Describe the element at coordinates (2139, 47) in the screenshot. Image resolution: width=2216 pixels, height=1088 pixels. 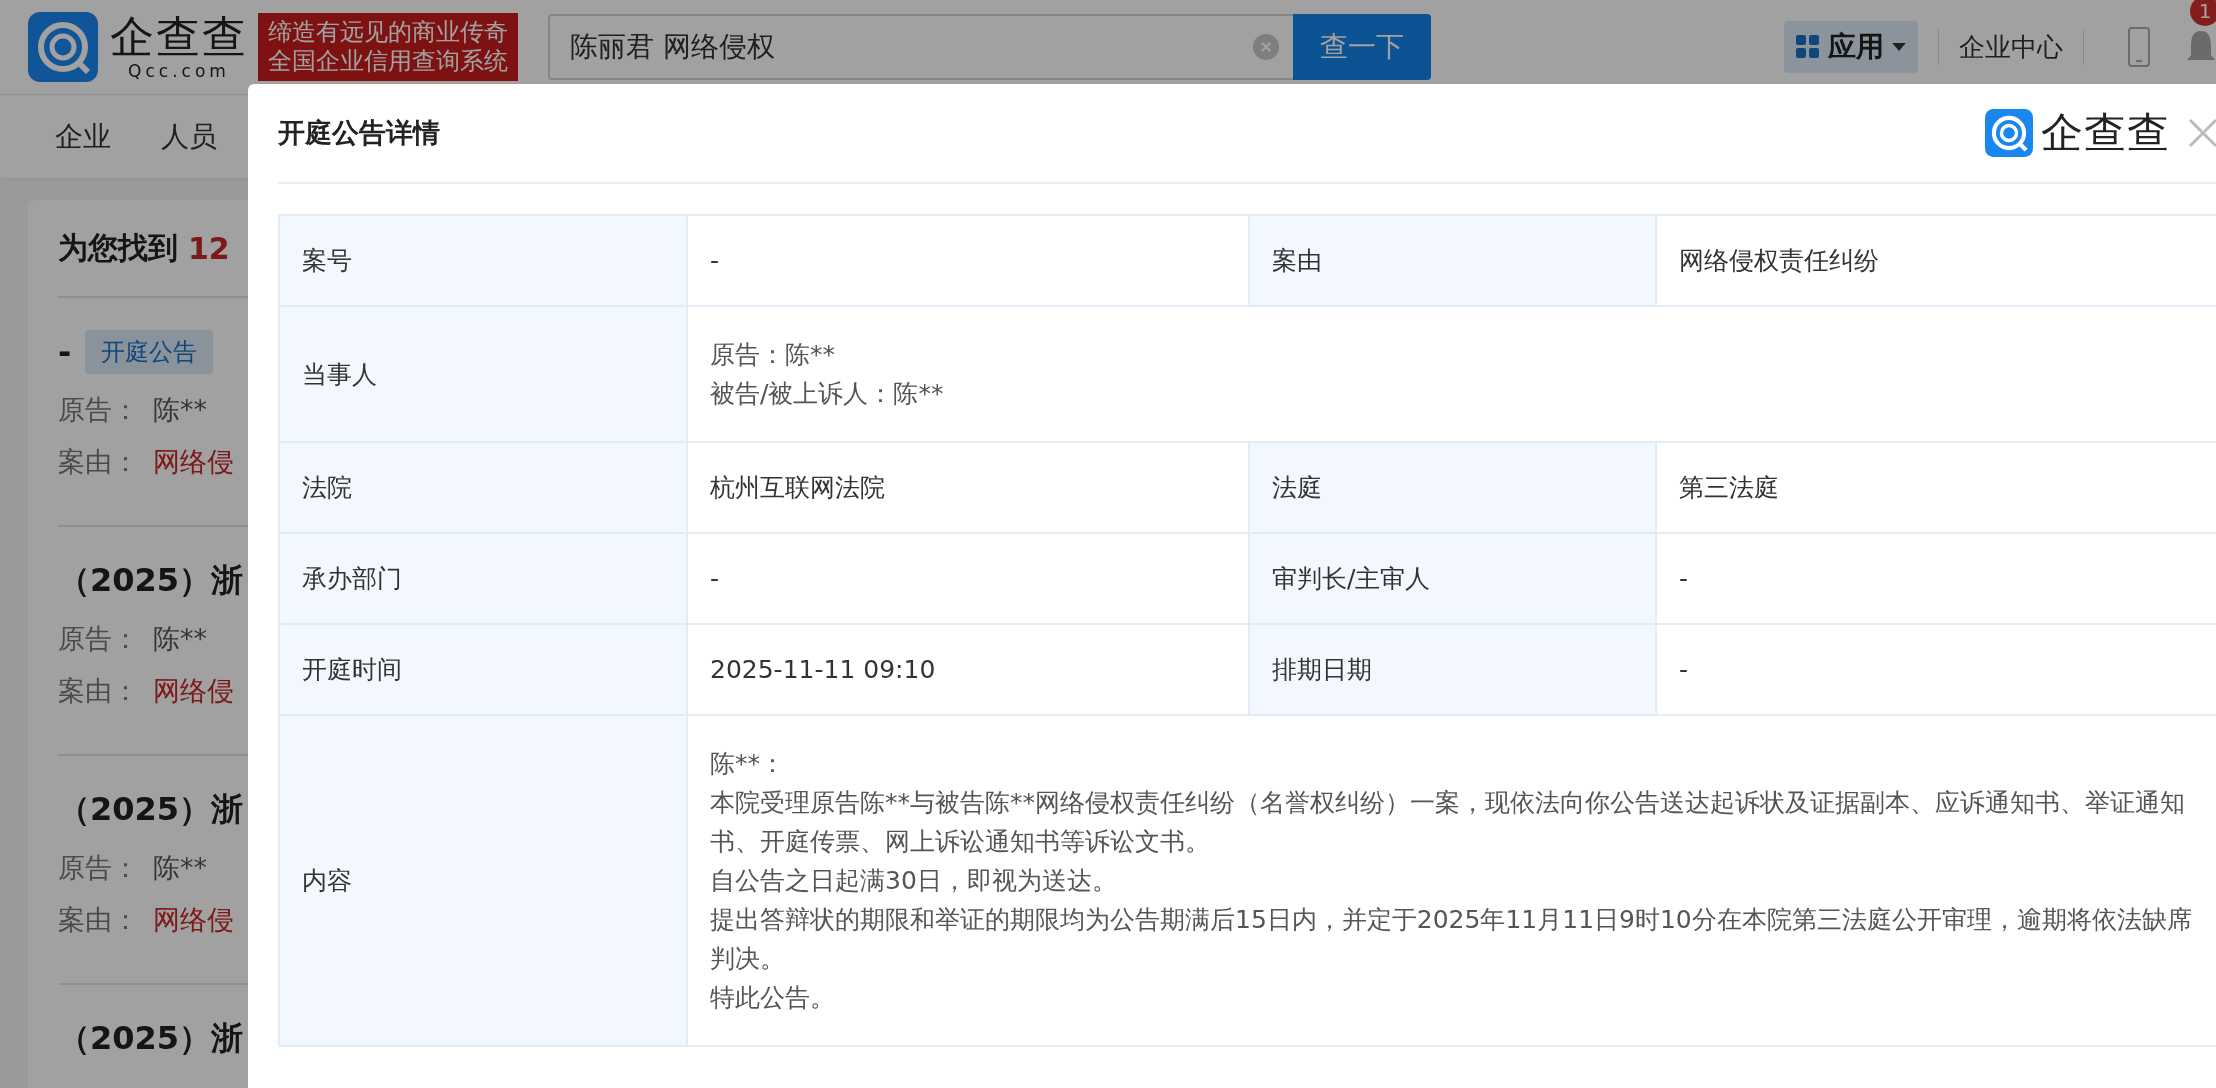
I see `phone-icon` at that location.